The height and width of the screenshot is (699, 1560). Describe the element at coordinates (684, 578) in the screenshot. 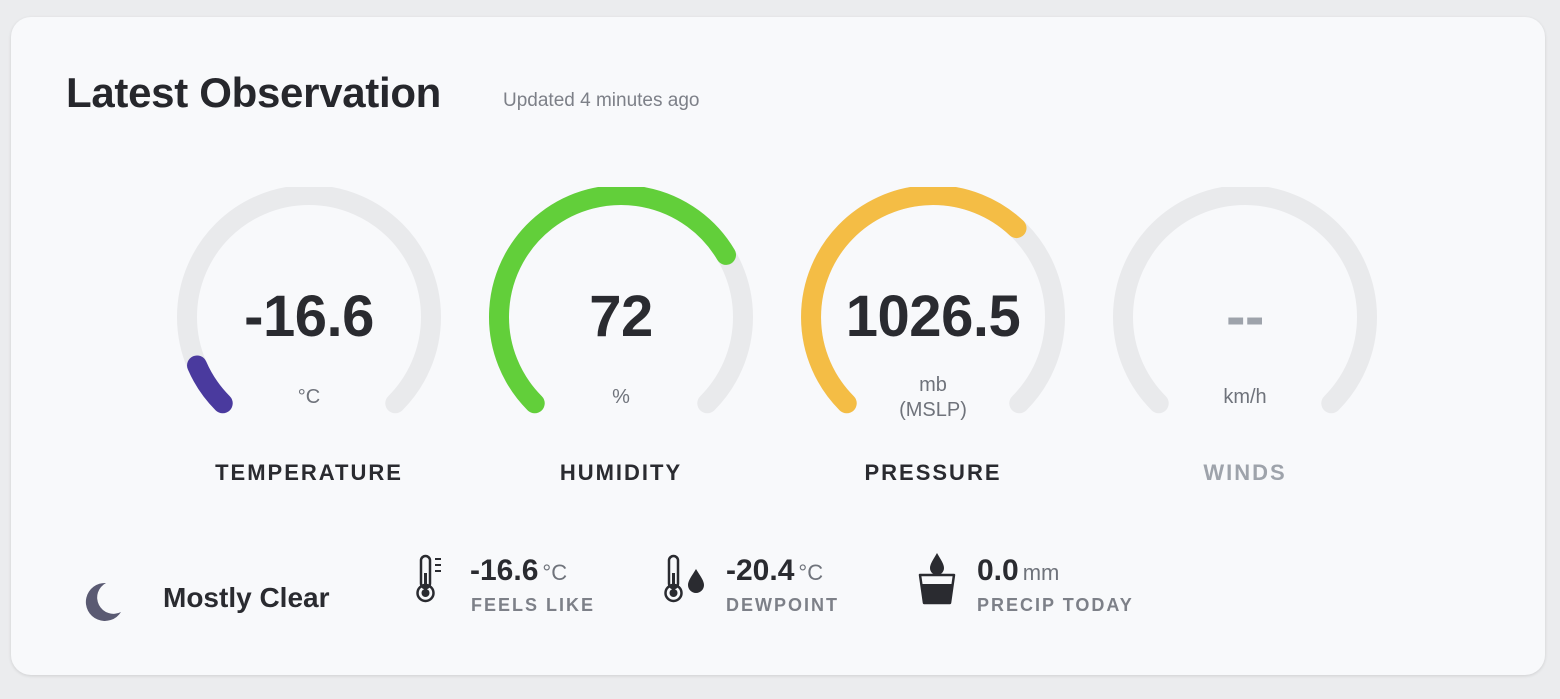

I see `dewpoint-icon` at that location.